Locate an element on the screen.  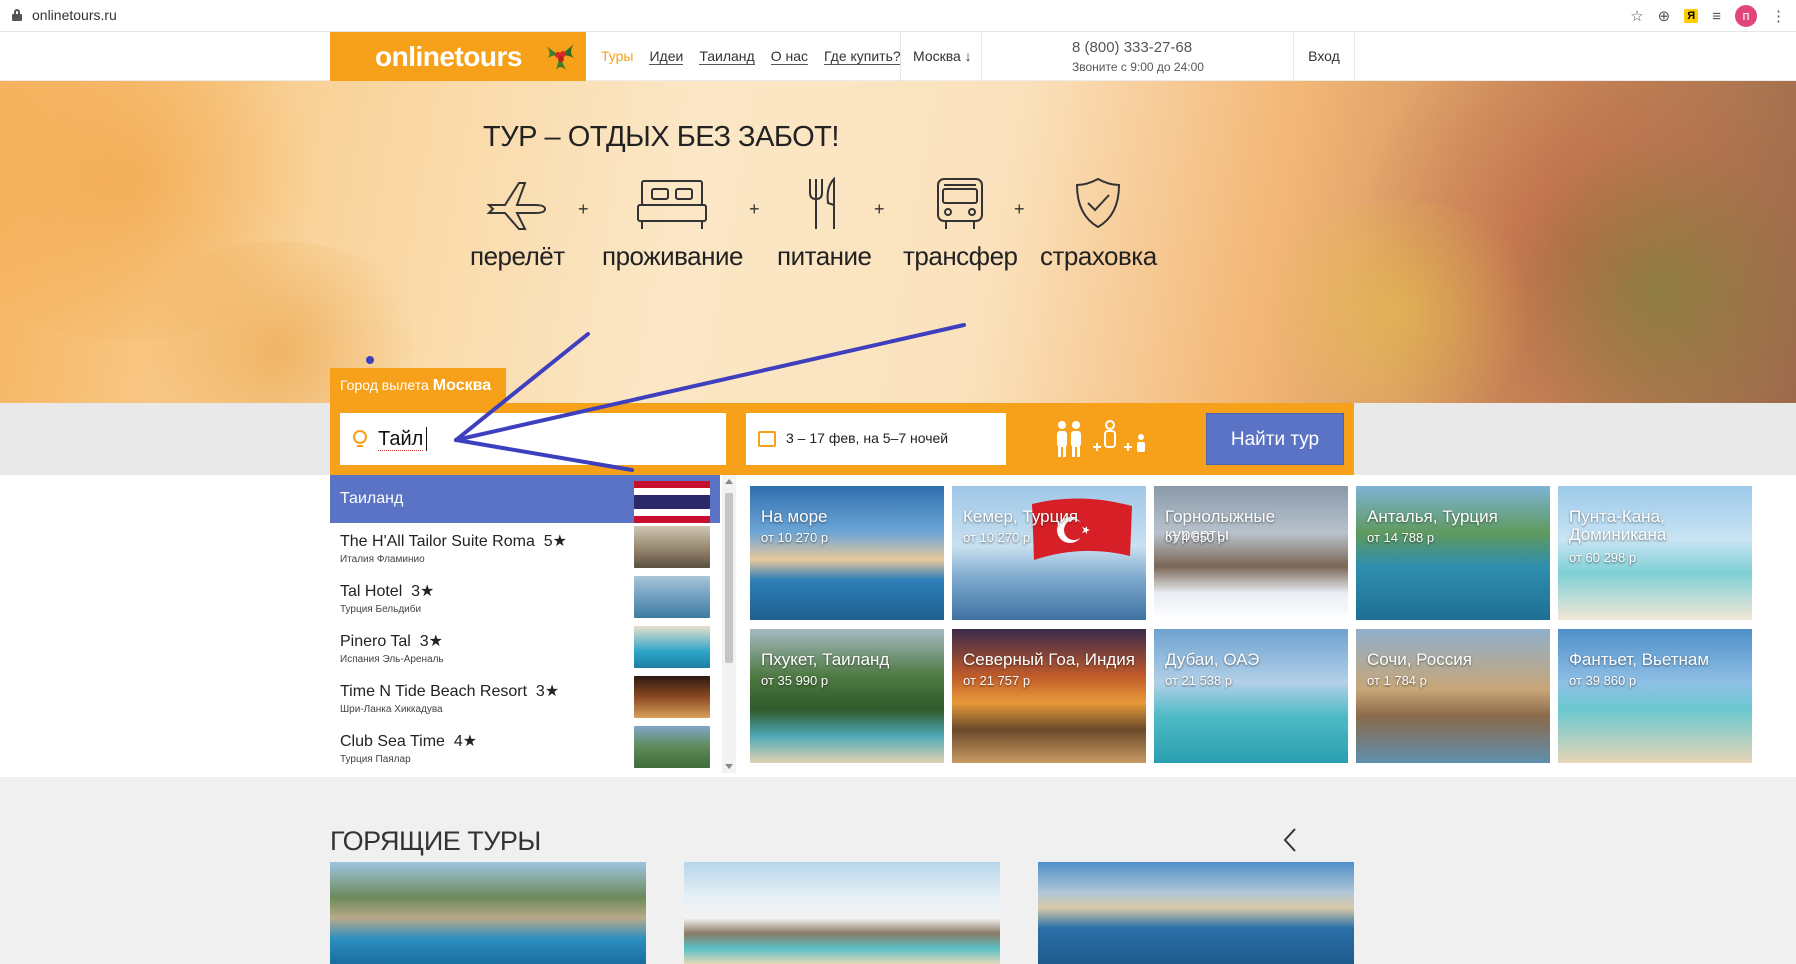
chevron-left-icon is located at coordinates (1290, 840).